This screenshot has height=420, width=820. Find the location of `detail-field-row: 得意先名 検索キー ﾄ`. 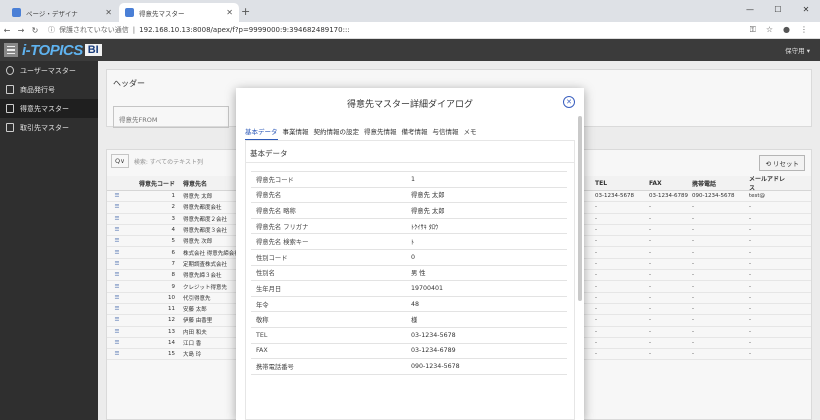

detail-field-row: 得意先名 検索キー ﾄ is located at coordinates (409, 242).